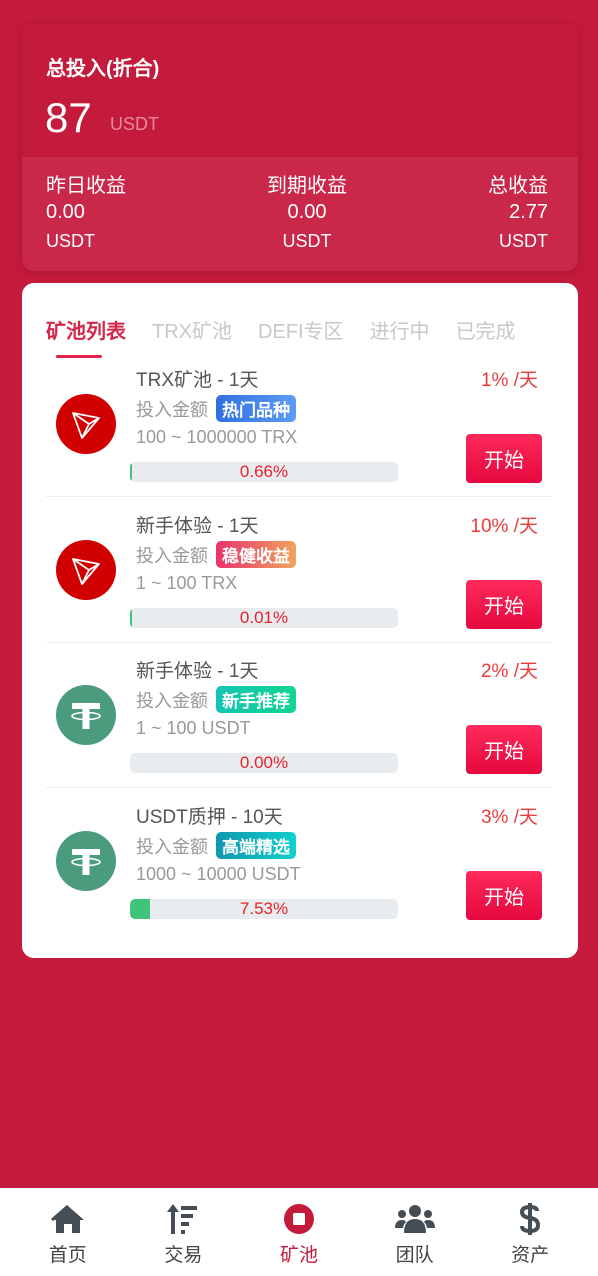 Image resolution: width=598 pixels, height=1276 pixels. I want to click on pool-invest-row: 投入金额 高端精选, so click(216, 845).